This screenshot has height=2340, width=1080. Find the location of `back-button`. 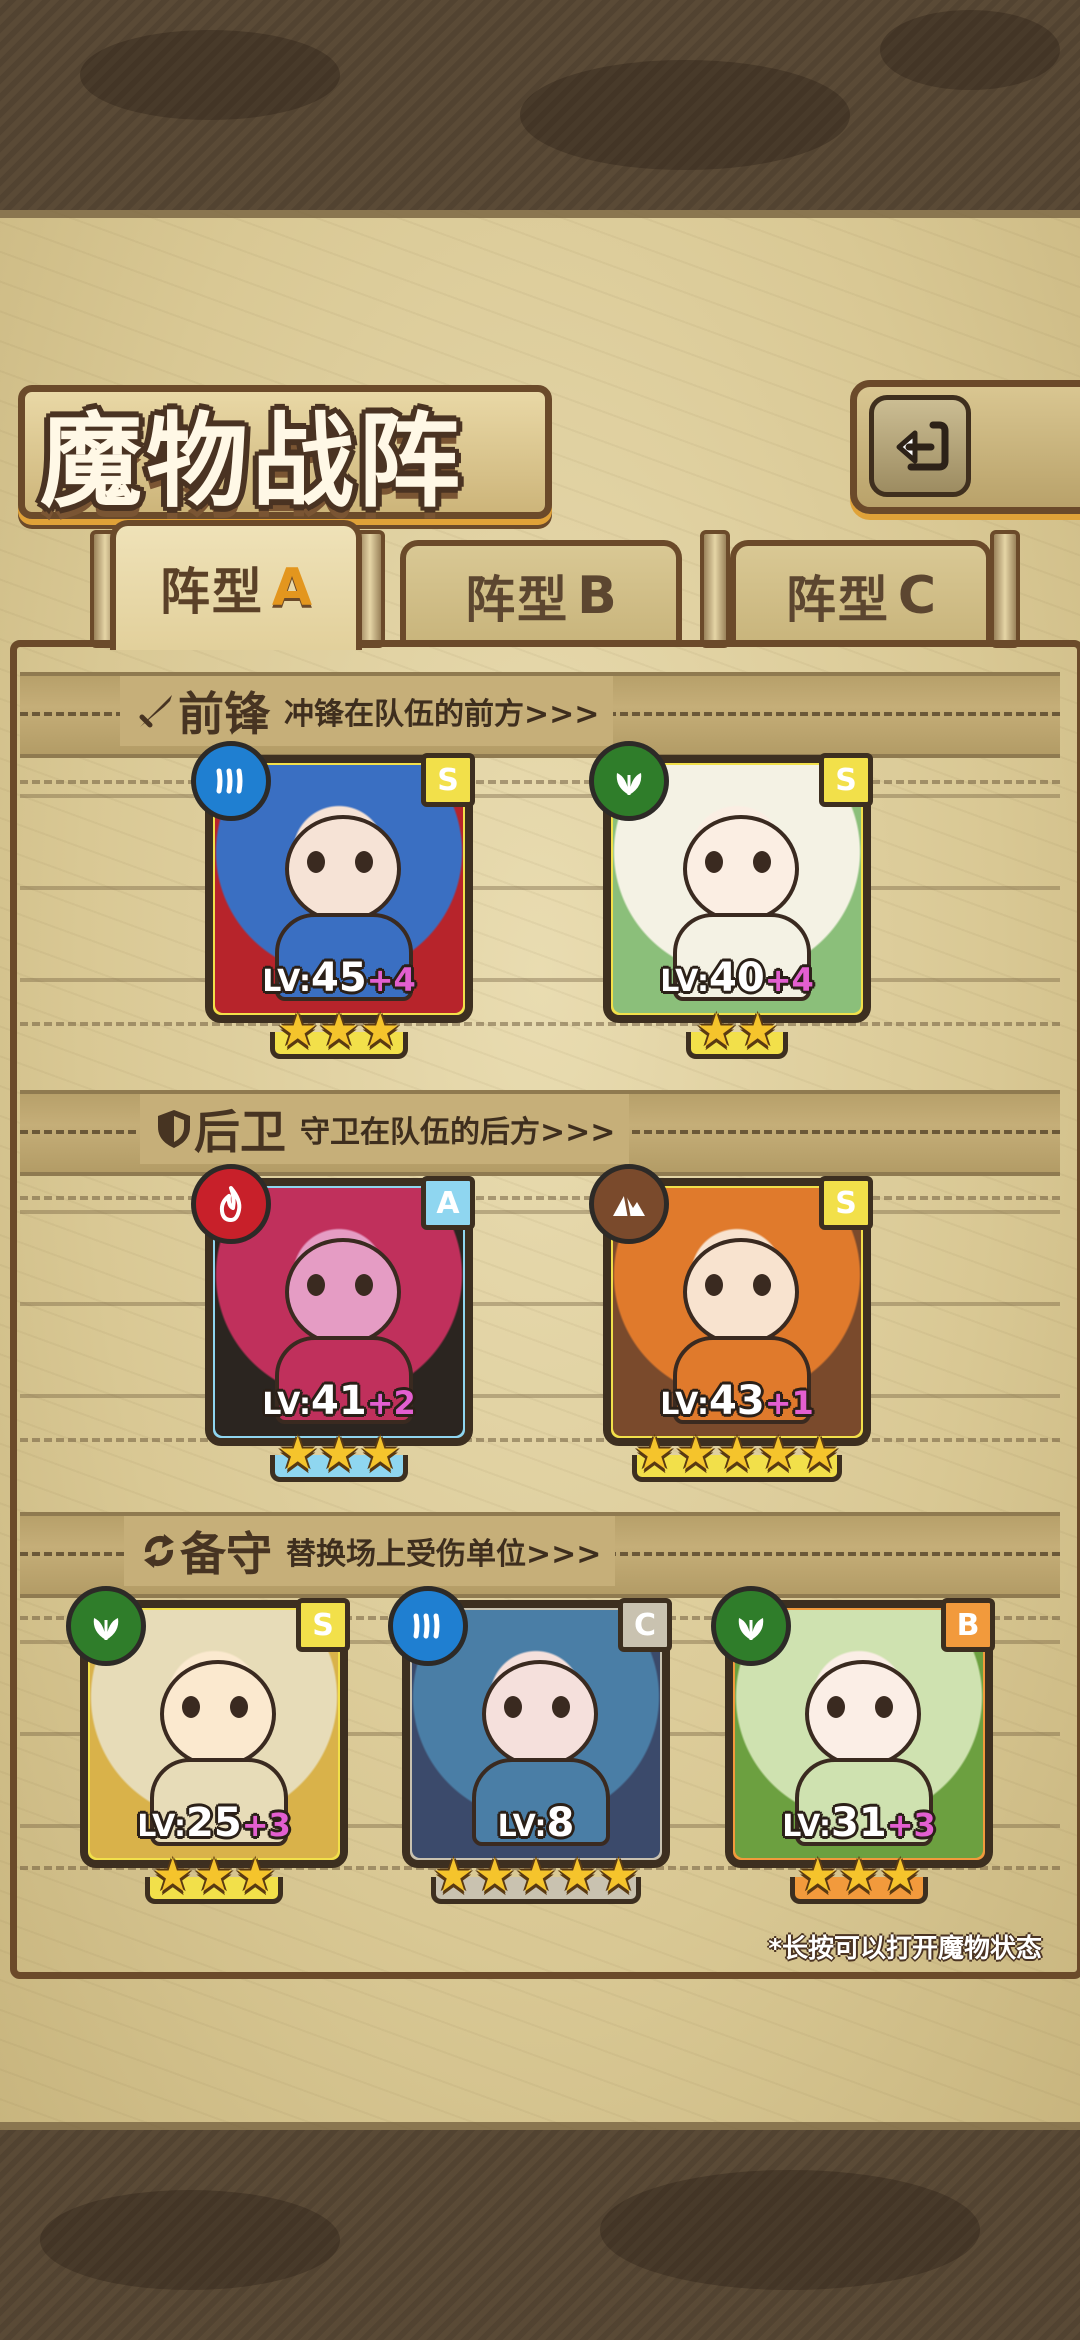

back-button is located at coordinates (965, 447).